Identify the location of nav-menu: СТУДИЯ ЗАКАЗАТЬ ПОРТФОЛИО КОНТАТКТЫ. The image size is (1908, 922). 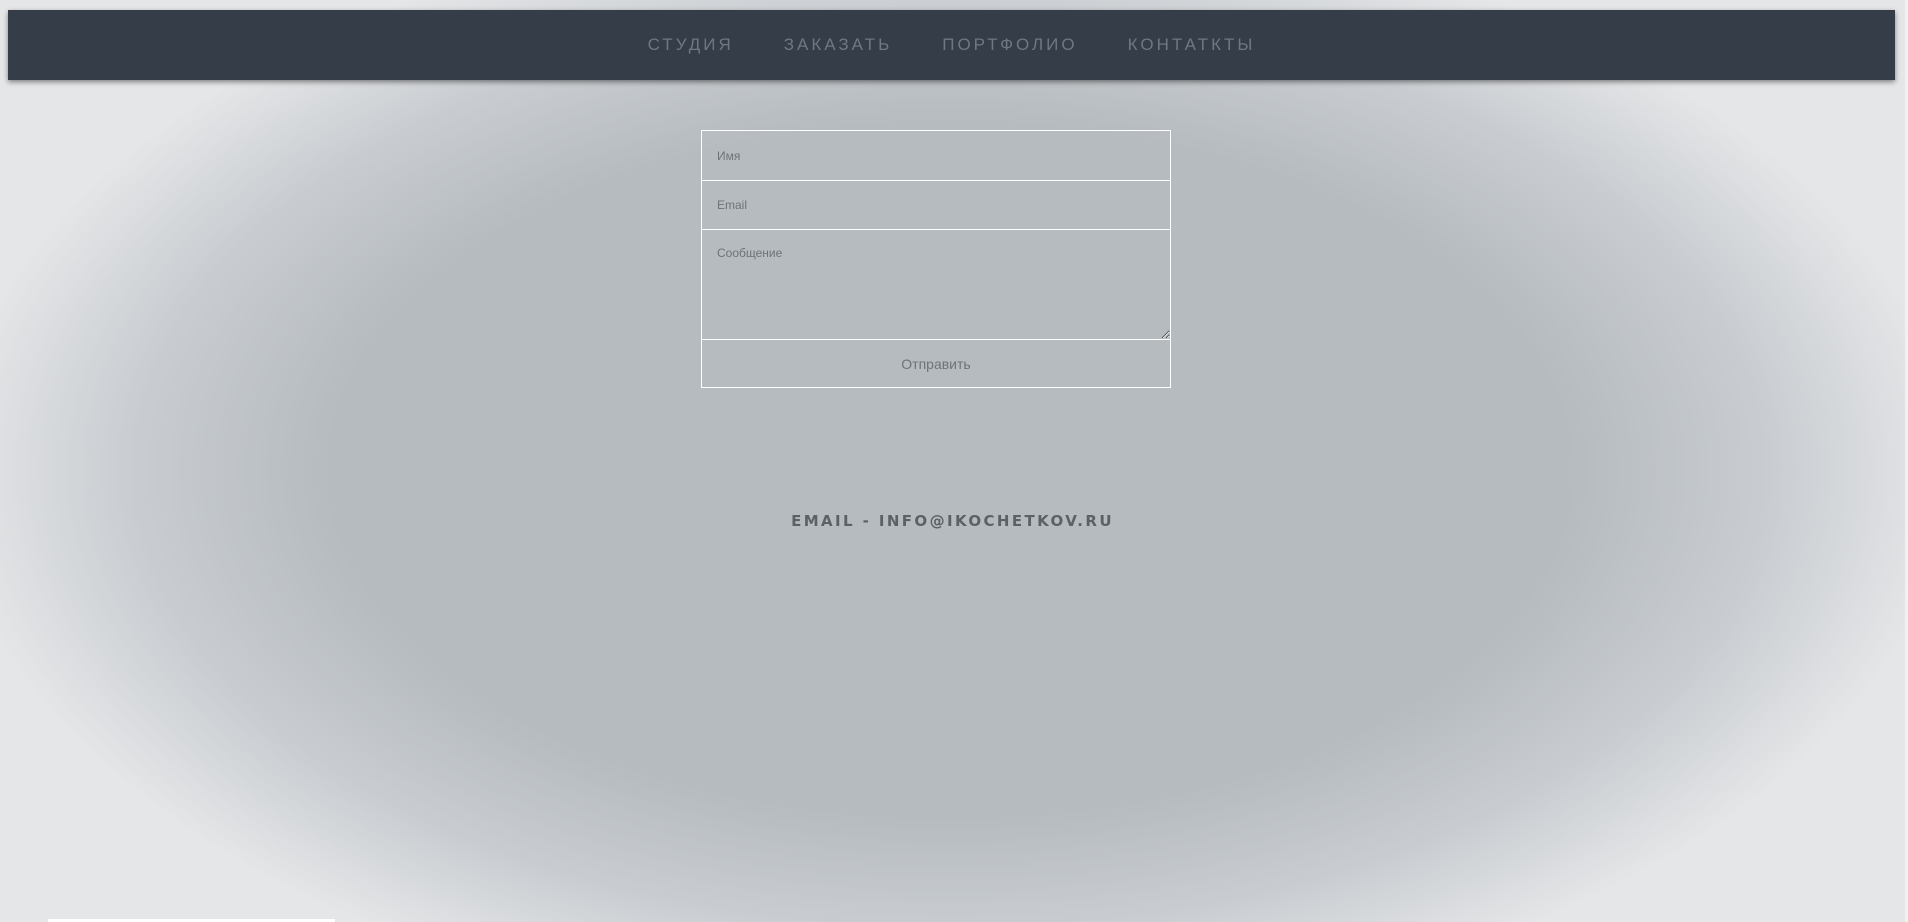
(952, 45).